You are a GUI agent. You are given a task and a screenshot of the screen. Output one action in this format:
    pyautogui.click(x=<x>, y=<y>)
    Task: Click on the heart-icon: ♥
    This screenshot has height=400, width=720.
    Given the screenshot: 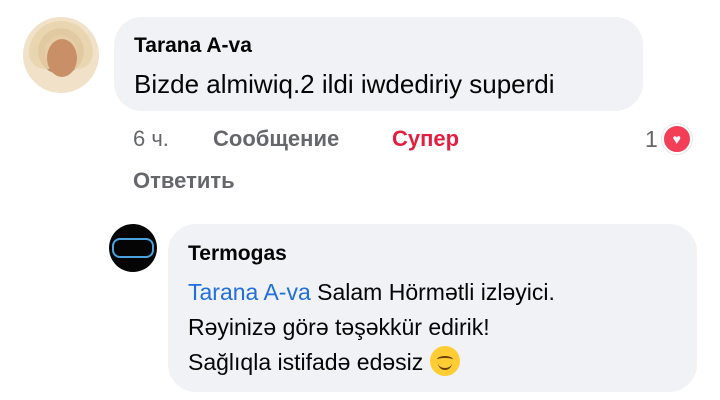 What is the action you would take?
    pyautogui.click(x=676, y=139)
    